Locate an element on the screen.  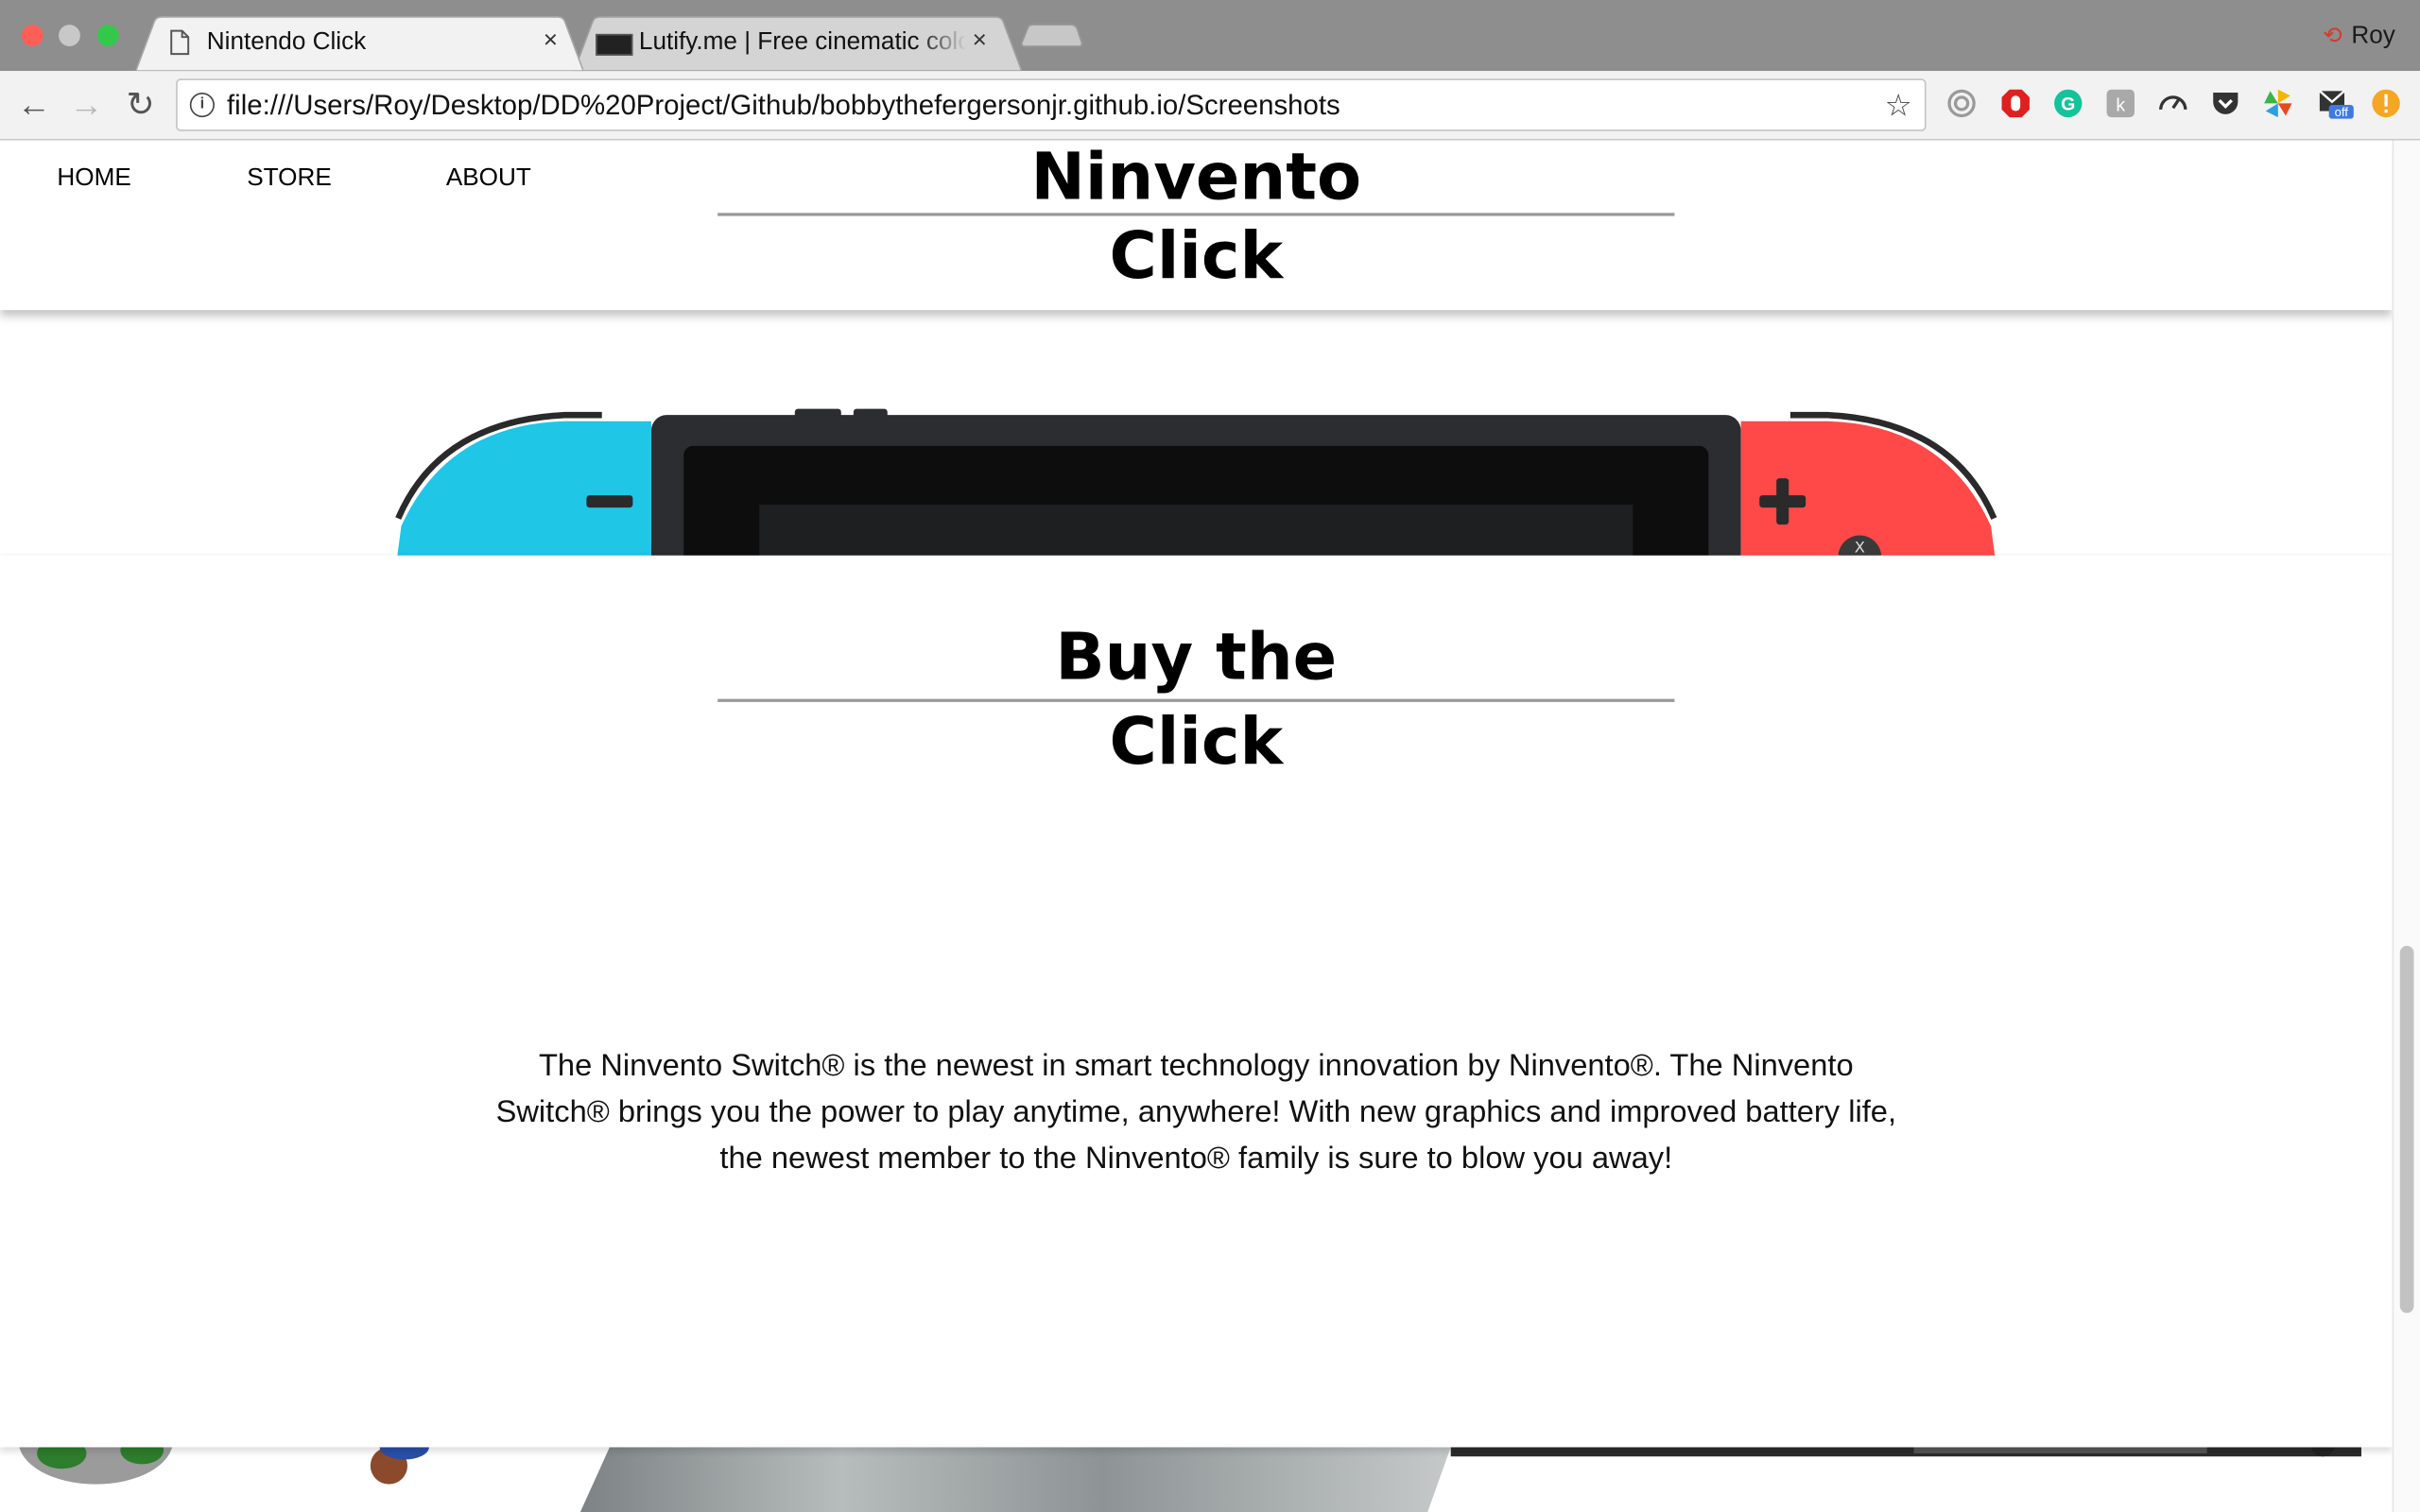
brand-line-2: Click is located at coordinates (1196, 255).